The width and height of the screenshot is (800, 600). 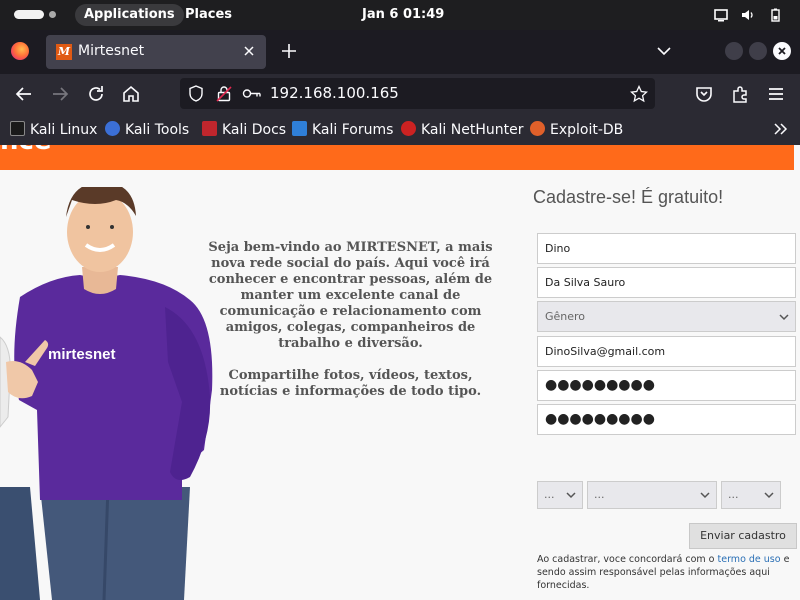 I want to click on applications-menu: Applications, so click(x=129, y=15).